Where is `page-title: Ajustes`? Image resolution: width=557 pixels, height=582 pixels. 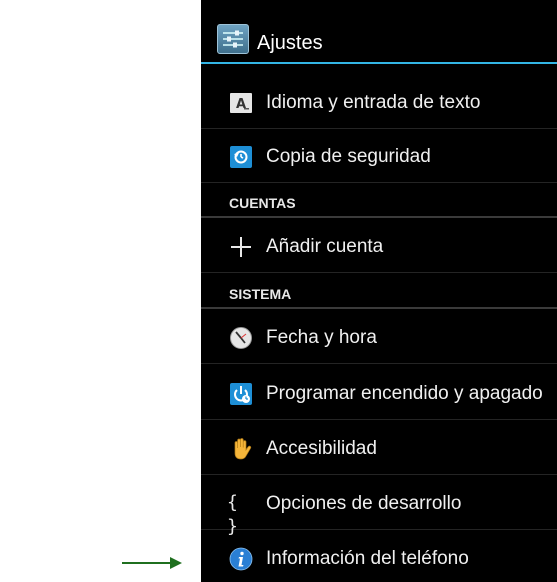 page-title: Ajustes is located at coordinates (290, 43).